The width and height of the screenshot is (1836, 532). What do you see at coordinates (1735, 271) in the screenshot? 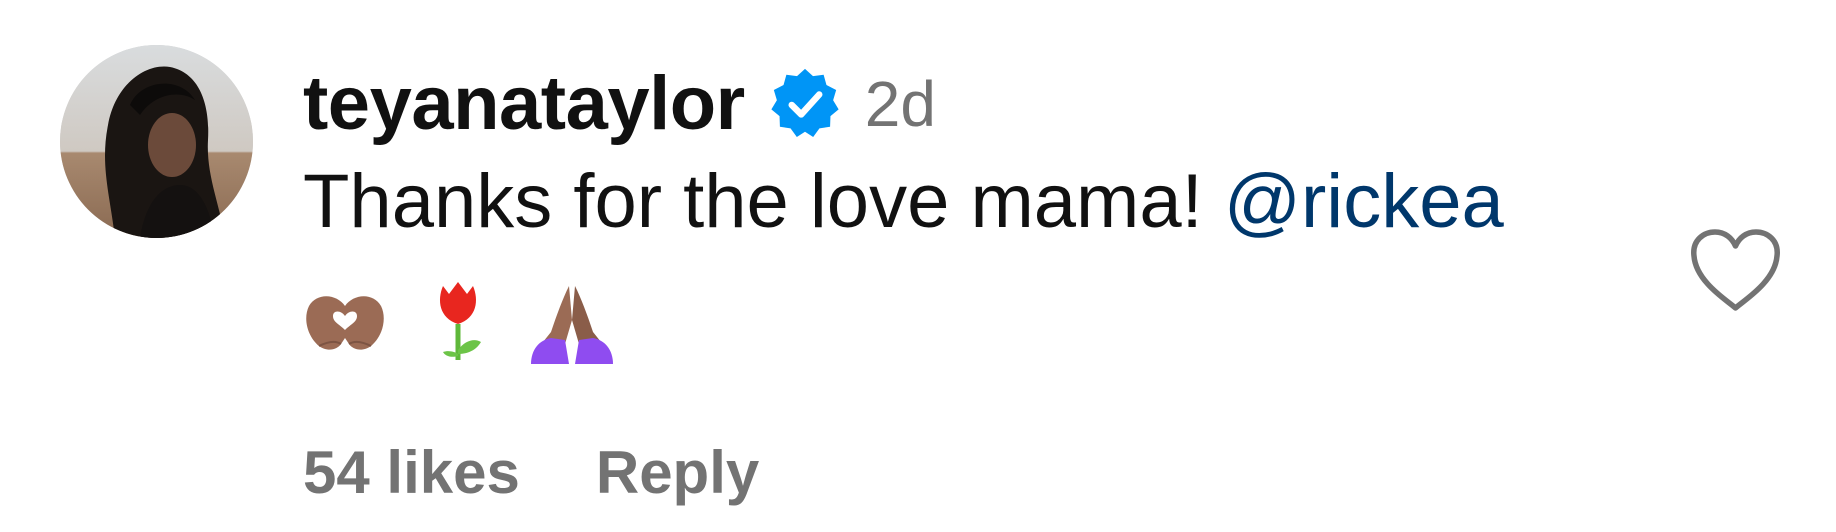
I see `heart-icon` at bounding box center [1735, 271].